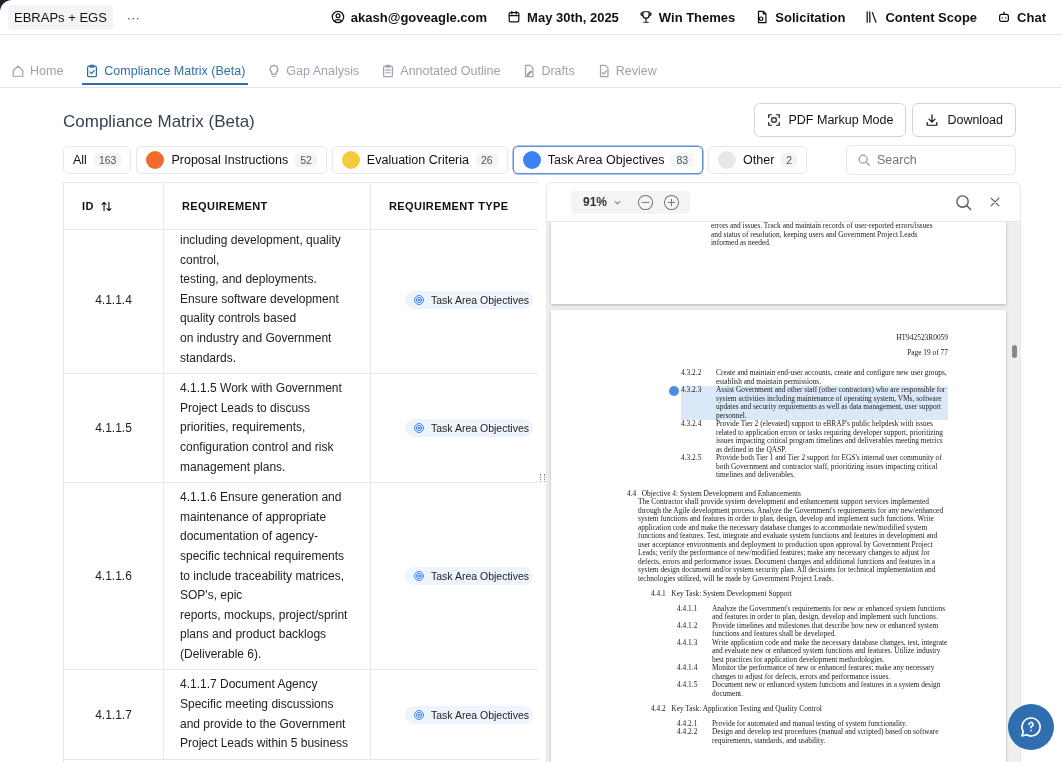 This screenshot has width=1062, height=762. Describe the element at coordinates (113, 576) in the screenshot. I see `id-cell: 4.1.1.6` at that location.